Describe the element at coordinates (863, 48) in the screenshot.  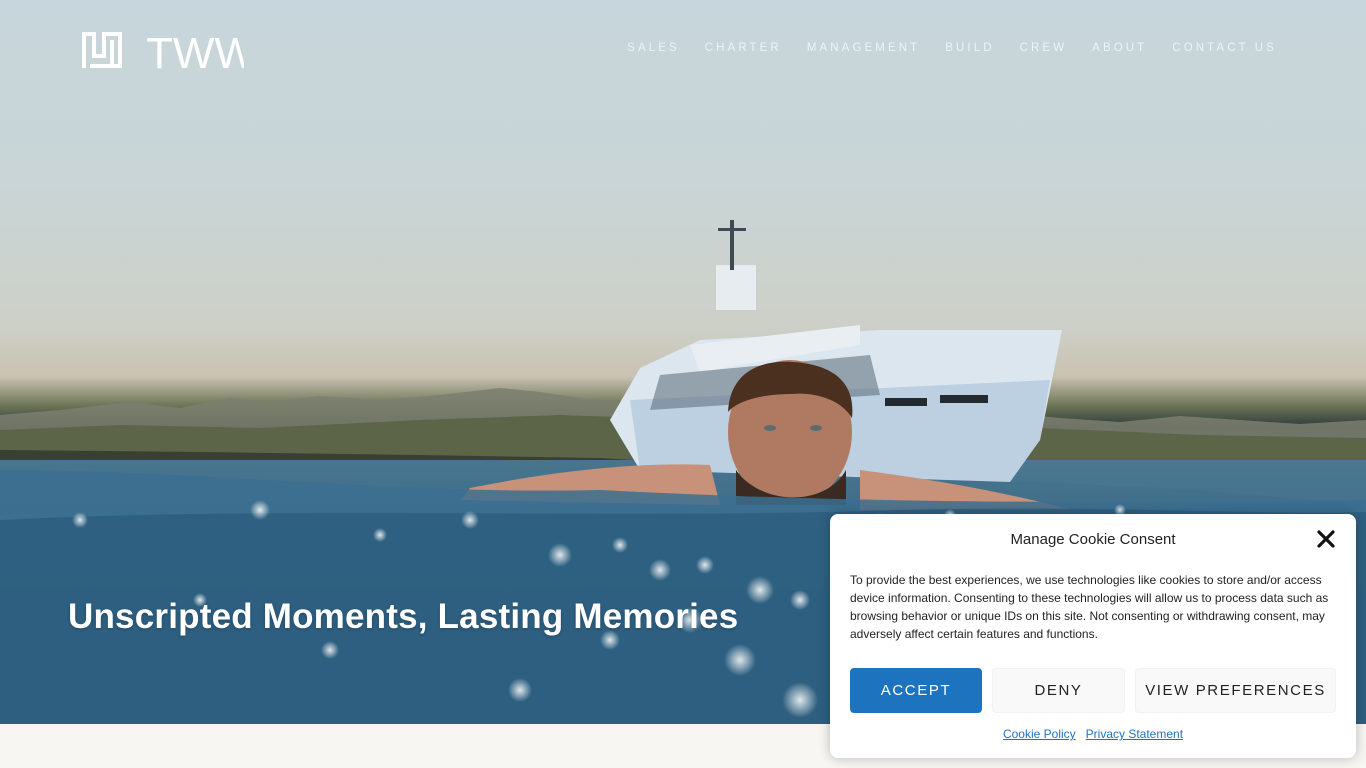
I see `nav-item-management: MANAGEMENT` at that location.